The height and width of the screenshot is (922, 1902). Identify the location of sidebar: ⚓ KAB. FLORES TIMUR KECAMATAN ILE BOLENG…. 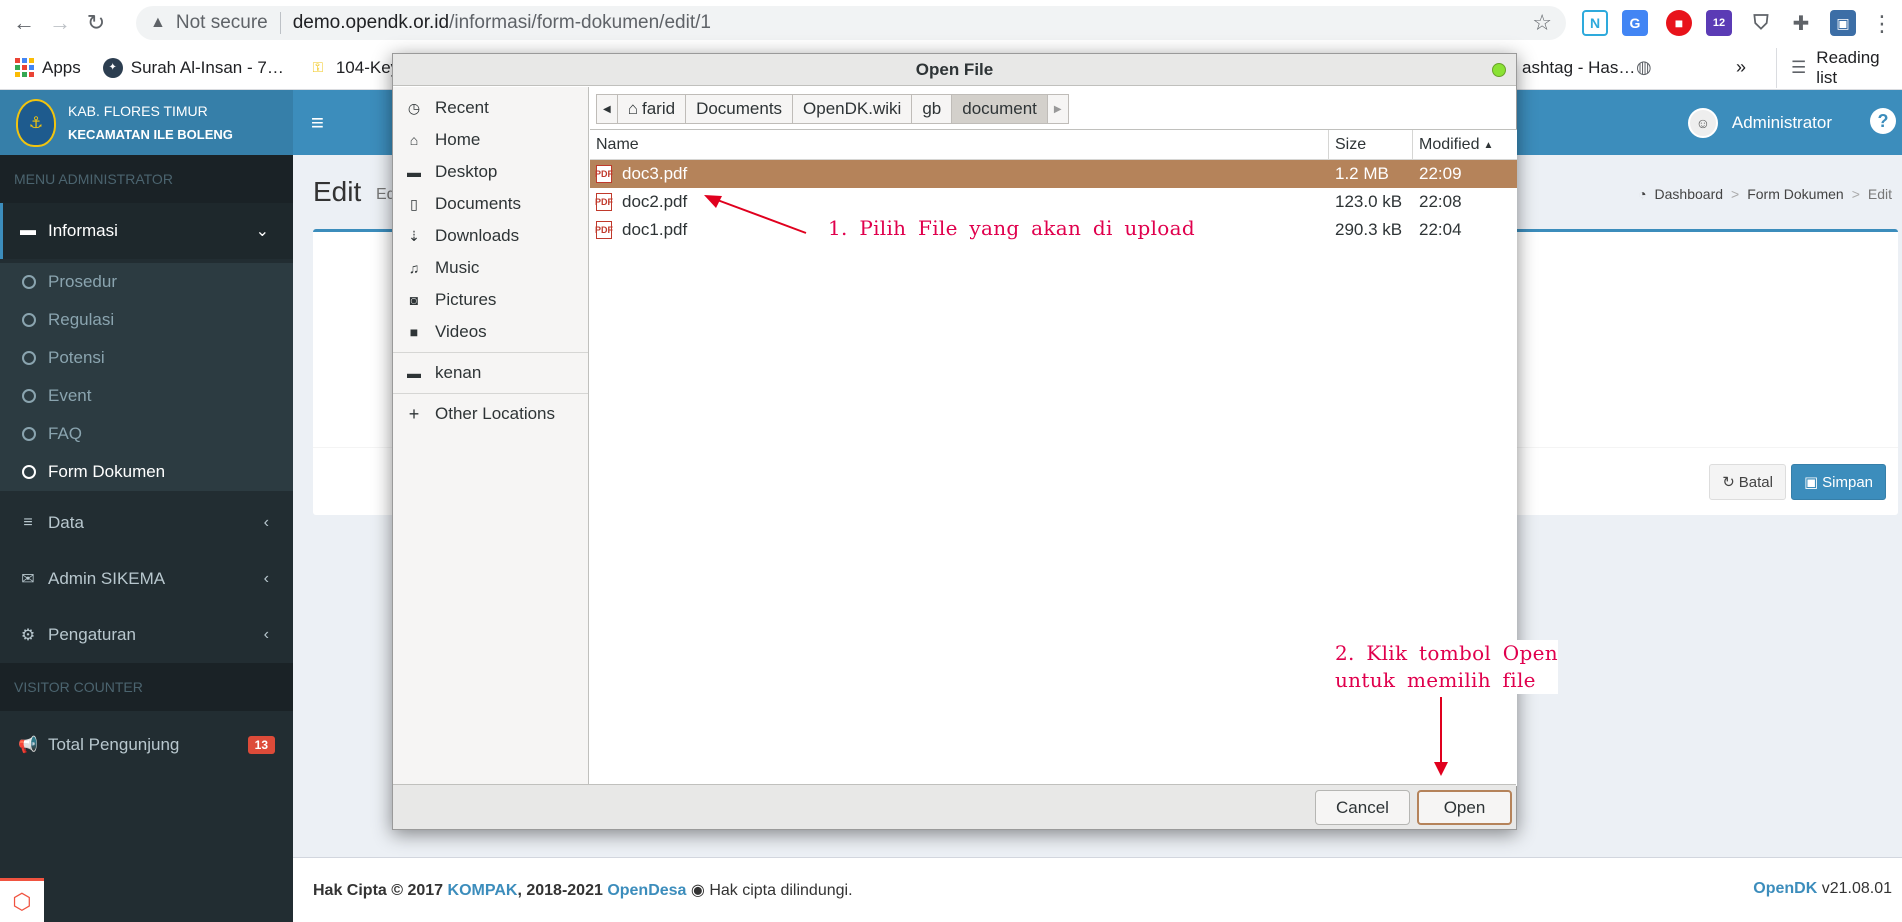
(146, 506).